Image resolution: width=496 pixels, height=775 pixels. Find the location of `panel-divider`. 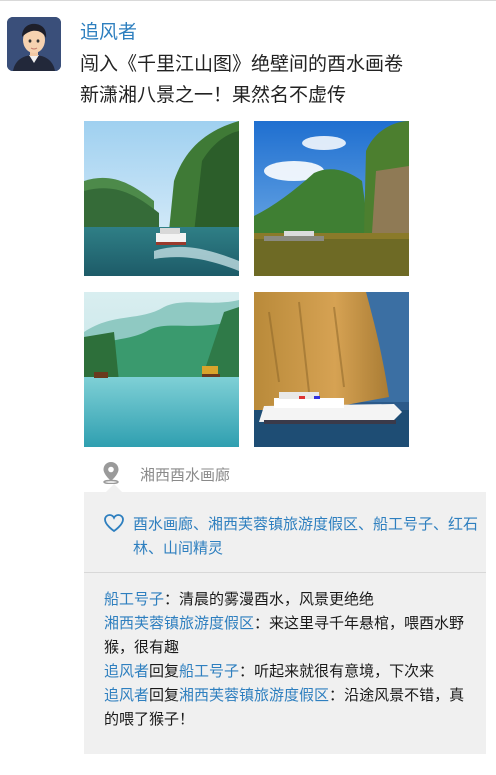

panel-divider is located at coordinates (285, 572).